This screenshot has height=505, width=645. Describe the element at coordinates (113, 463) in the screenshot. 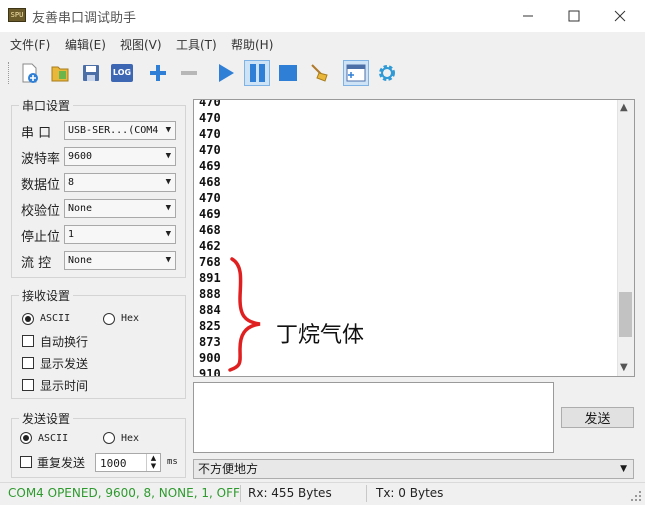

I see `repeat-interval-value: 1000` at that location.